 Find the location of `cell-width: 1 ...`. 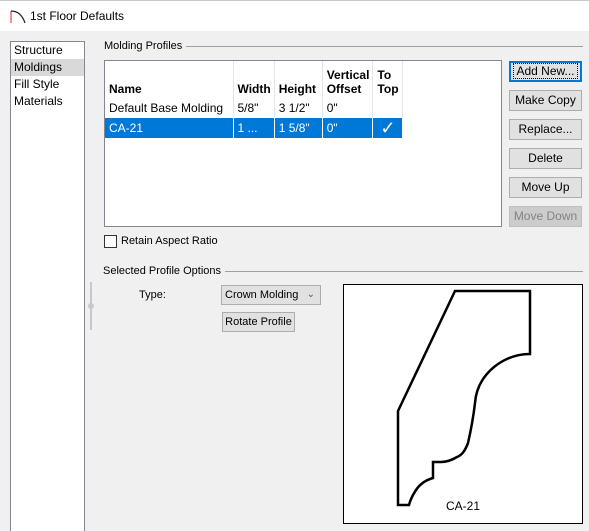

cell-width: 1 ... is located at coordinates (254, 128).